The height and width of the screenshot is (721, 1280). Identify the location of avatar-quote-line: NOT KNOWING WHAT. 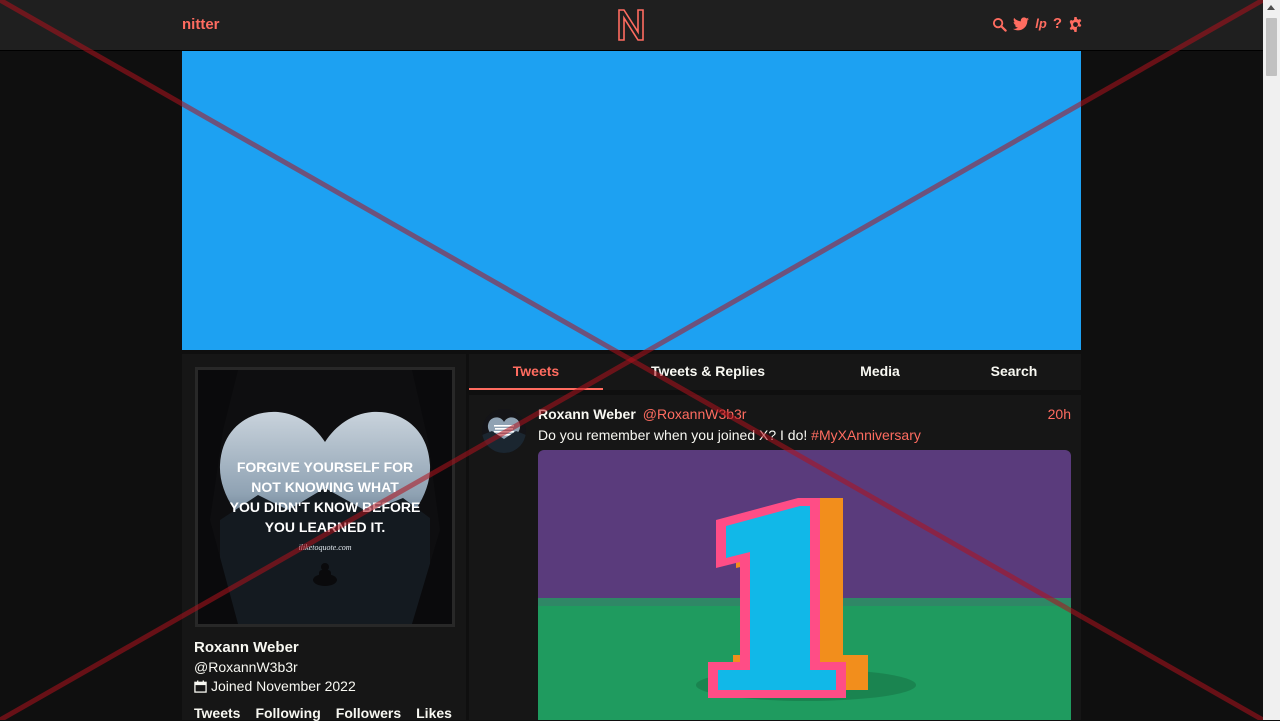
(325, 487).